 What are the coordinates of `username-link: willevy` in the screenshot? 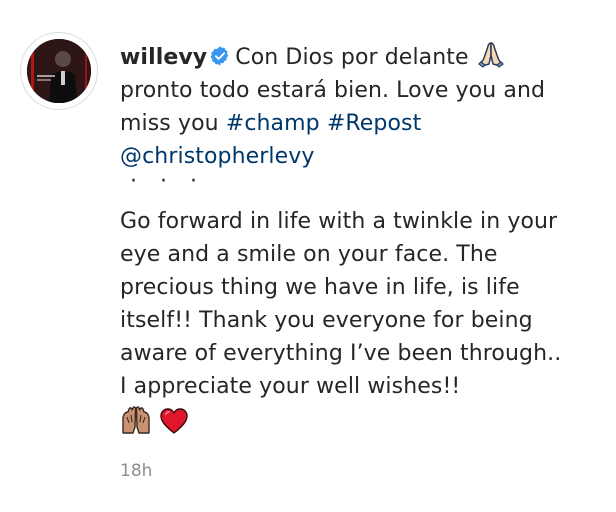 It's located at (163, 57).